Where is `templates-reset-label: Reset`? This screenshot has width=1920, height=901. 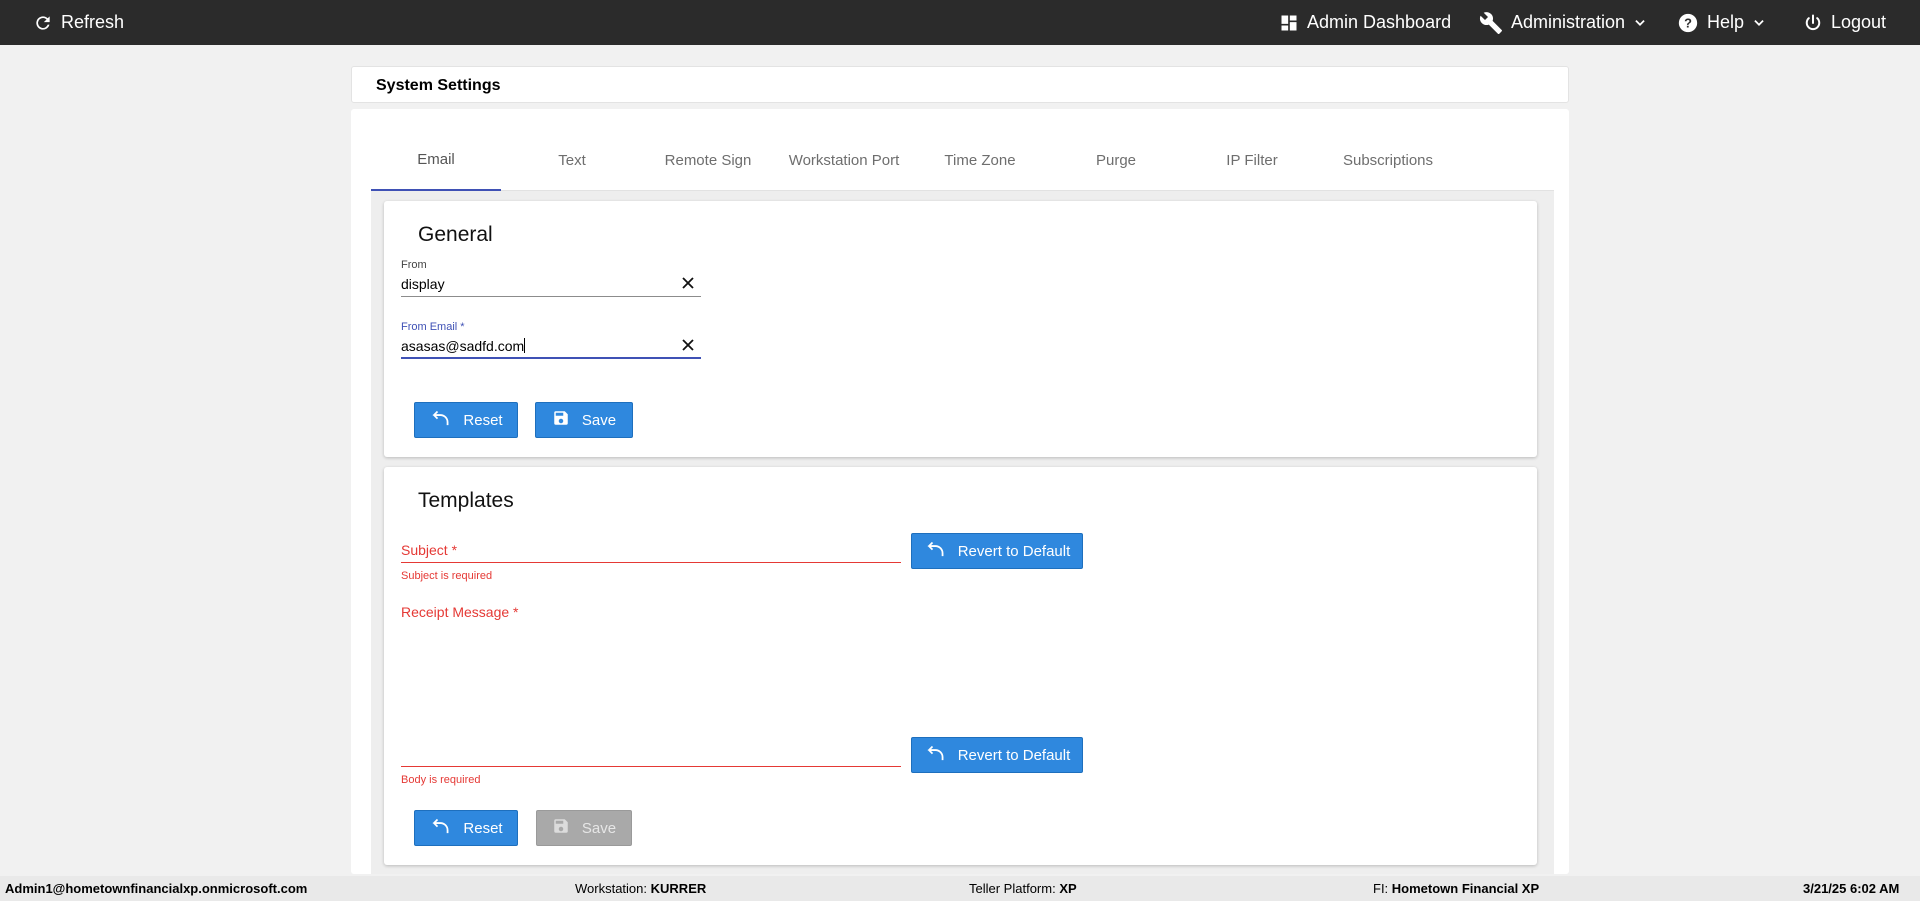
templates-reset-label: Reset is located at coordinates (483, 828).